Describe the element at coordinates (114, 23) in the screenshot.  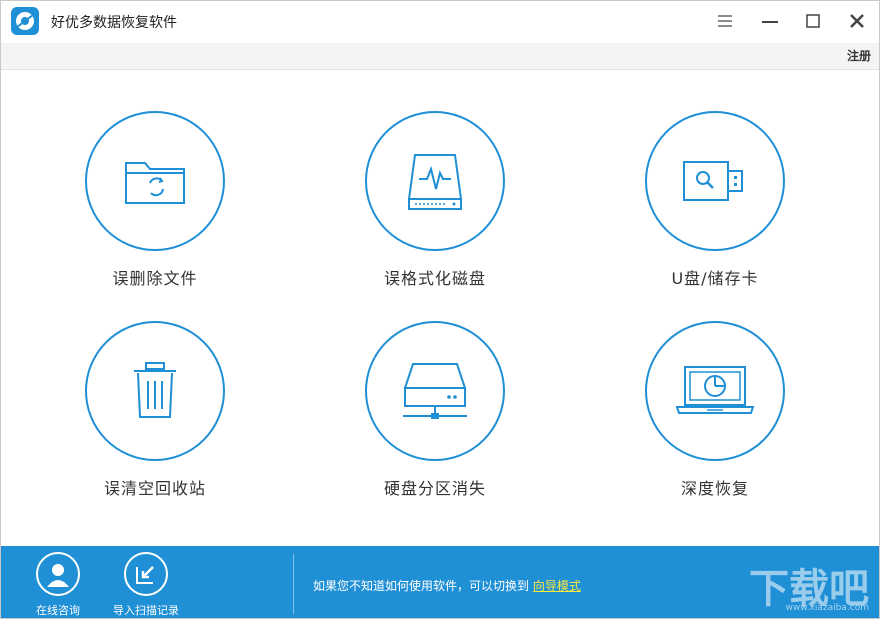
I see `app-title: 好优多数据恢复软件` at that location.